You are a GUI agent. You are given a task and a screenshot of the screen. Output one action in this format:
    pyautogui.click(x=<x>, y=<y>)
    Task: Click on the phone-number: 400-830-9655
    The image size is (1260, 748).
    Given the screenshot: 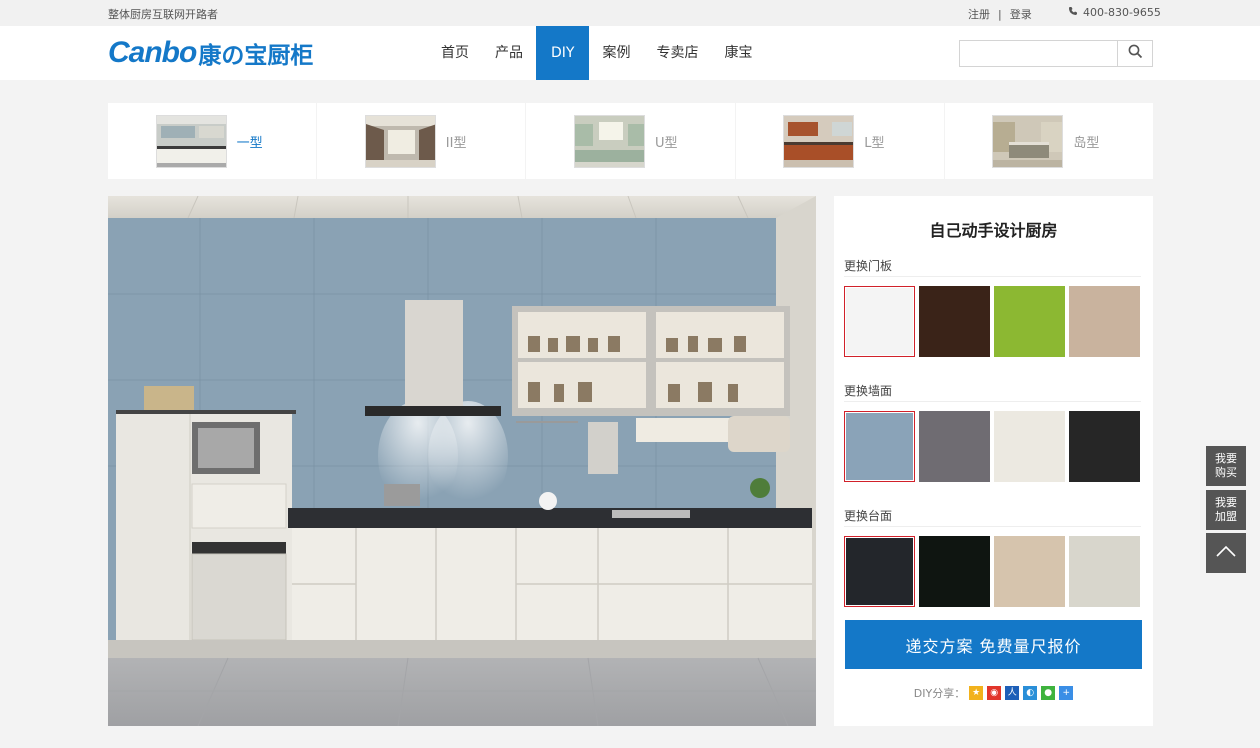 What is the action you would take?
    pyautogui.click(x=1122, y=12)
    